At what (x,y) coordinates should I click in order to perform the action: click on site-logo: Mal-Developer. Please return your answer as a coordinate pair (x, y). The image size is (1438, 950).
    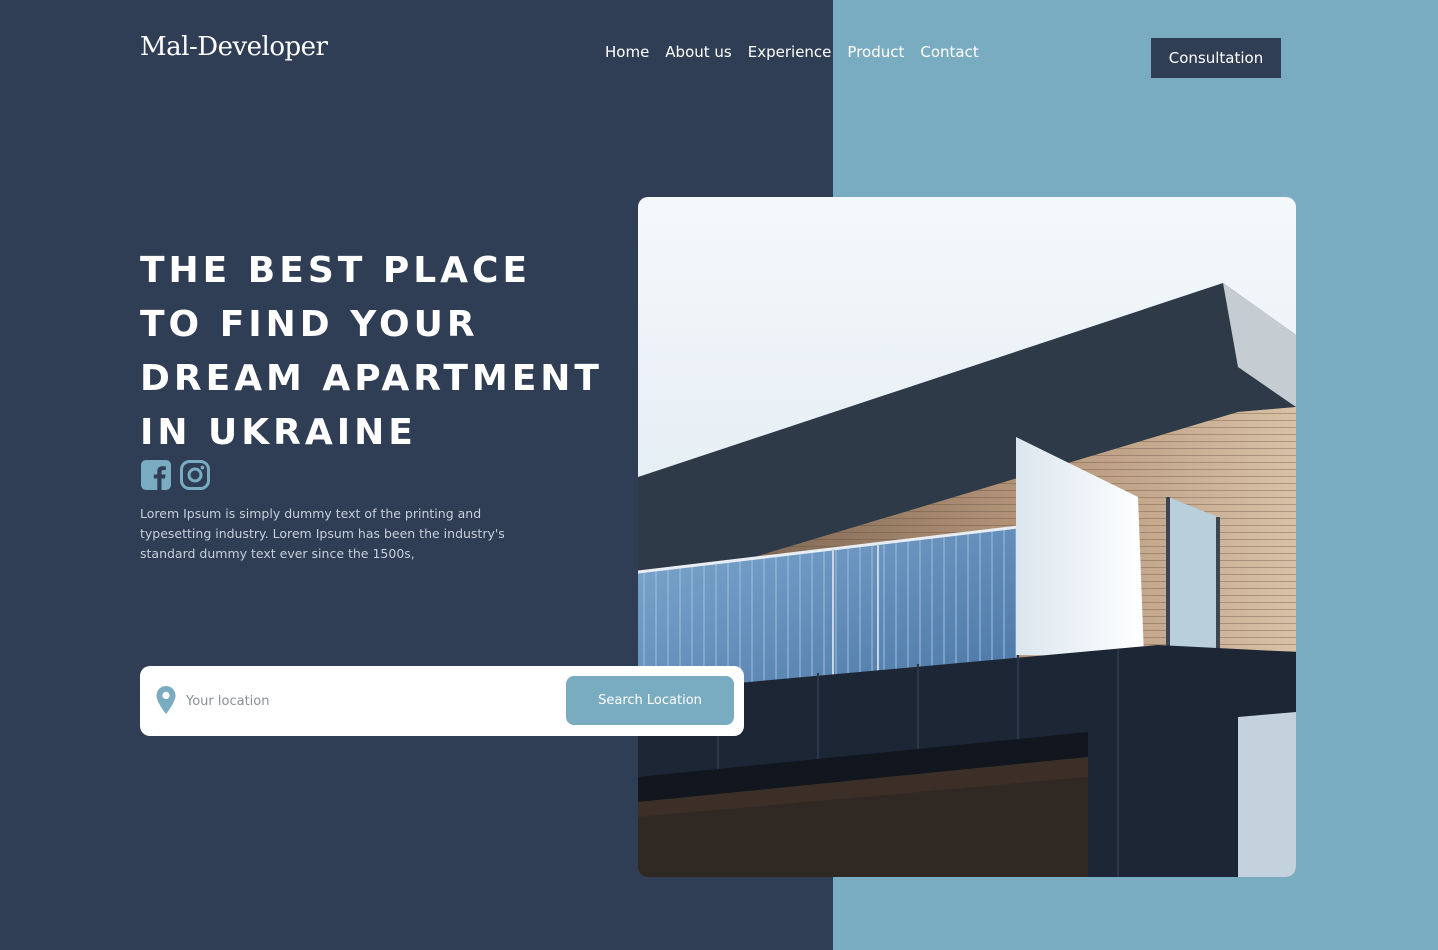
    Looking at the image, I should click on (234, 47).